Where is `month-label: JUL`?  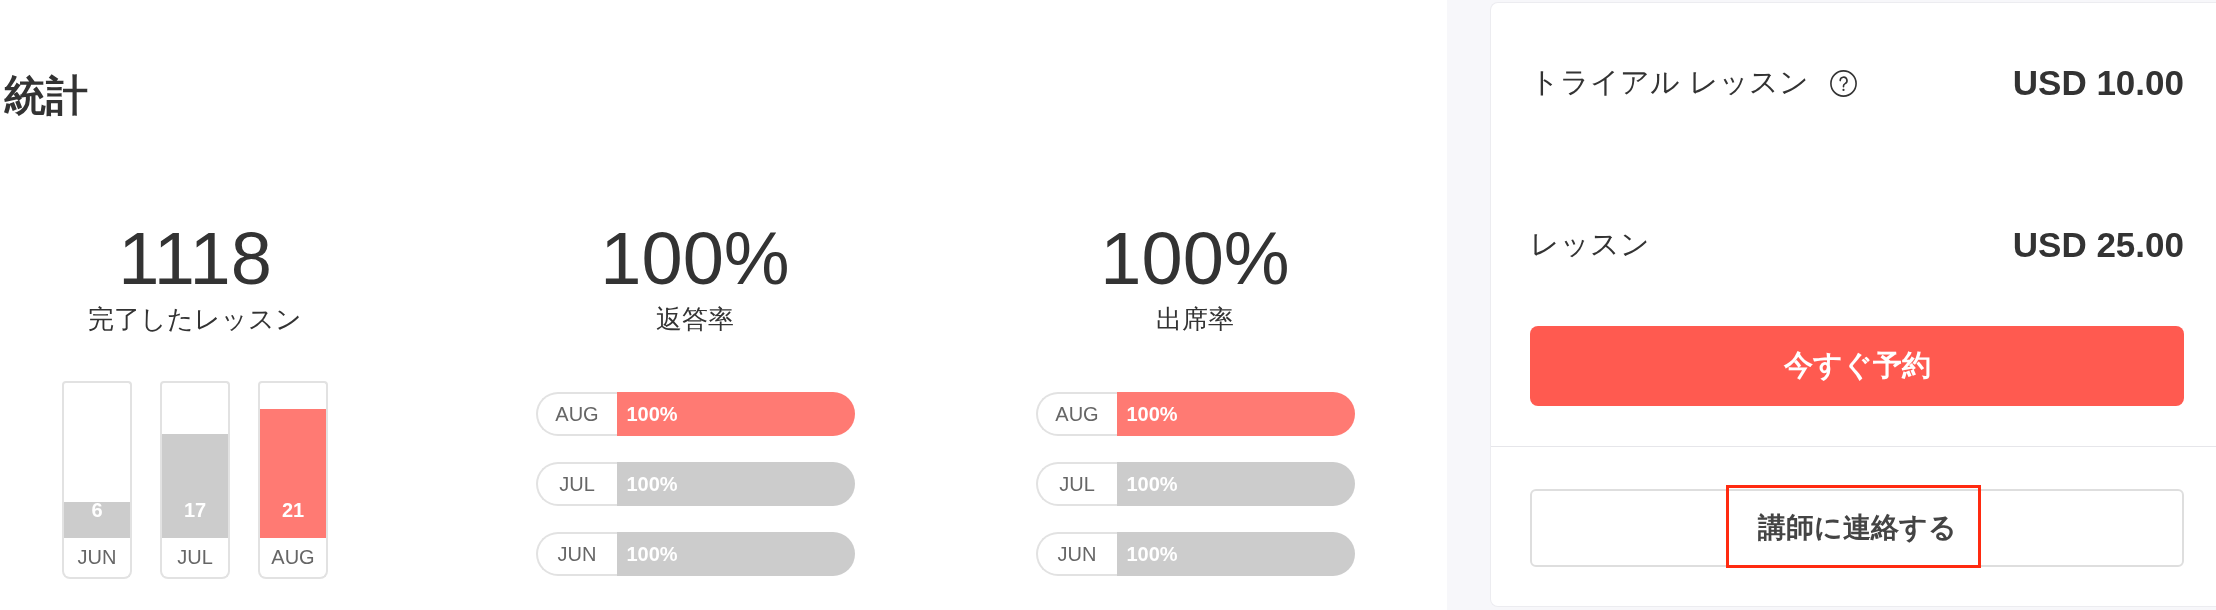
month-label: JUL is located at coordinates (195, 558).